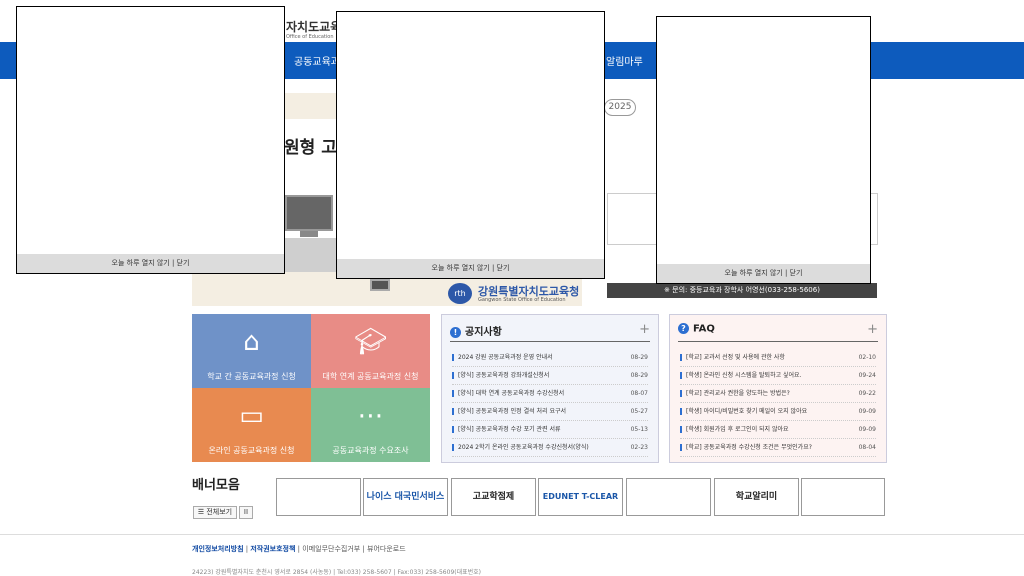 The width and height of the screenshot is (1024, 576). Describe the element at coordinates (624, 60) in the screenshot. I see `nav-item-notices: 알림마루` at that location.